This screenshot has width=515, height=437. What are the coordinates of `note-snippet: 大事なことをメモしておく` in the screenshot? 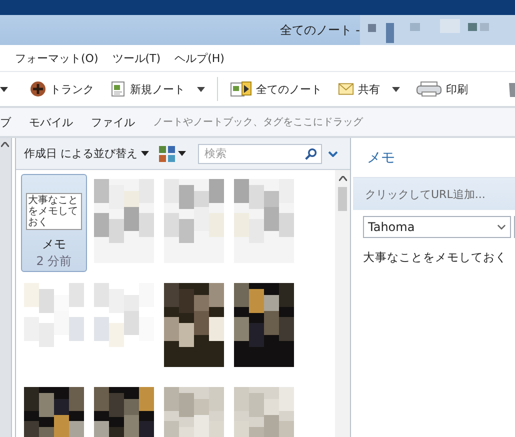 It's located at (54, 211).